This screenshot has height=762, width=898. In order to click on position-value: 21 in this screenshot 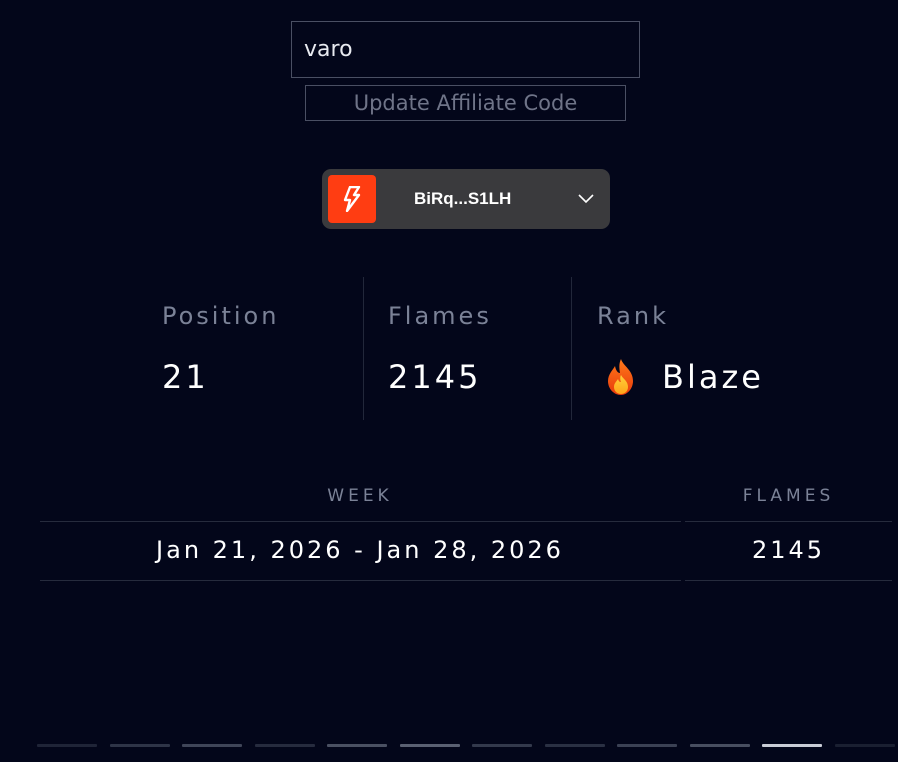, I will do `click(185, 377)`.